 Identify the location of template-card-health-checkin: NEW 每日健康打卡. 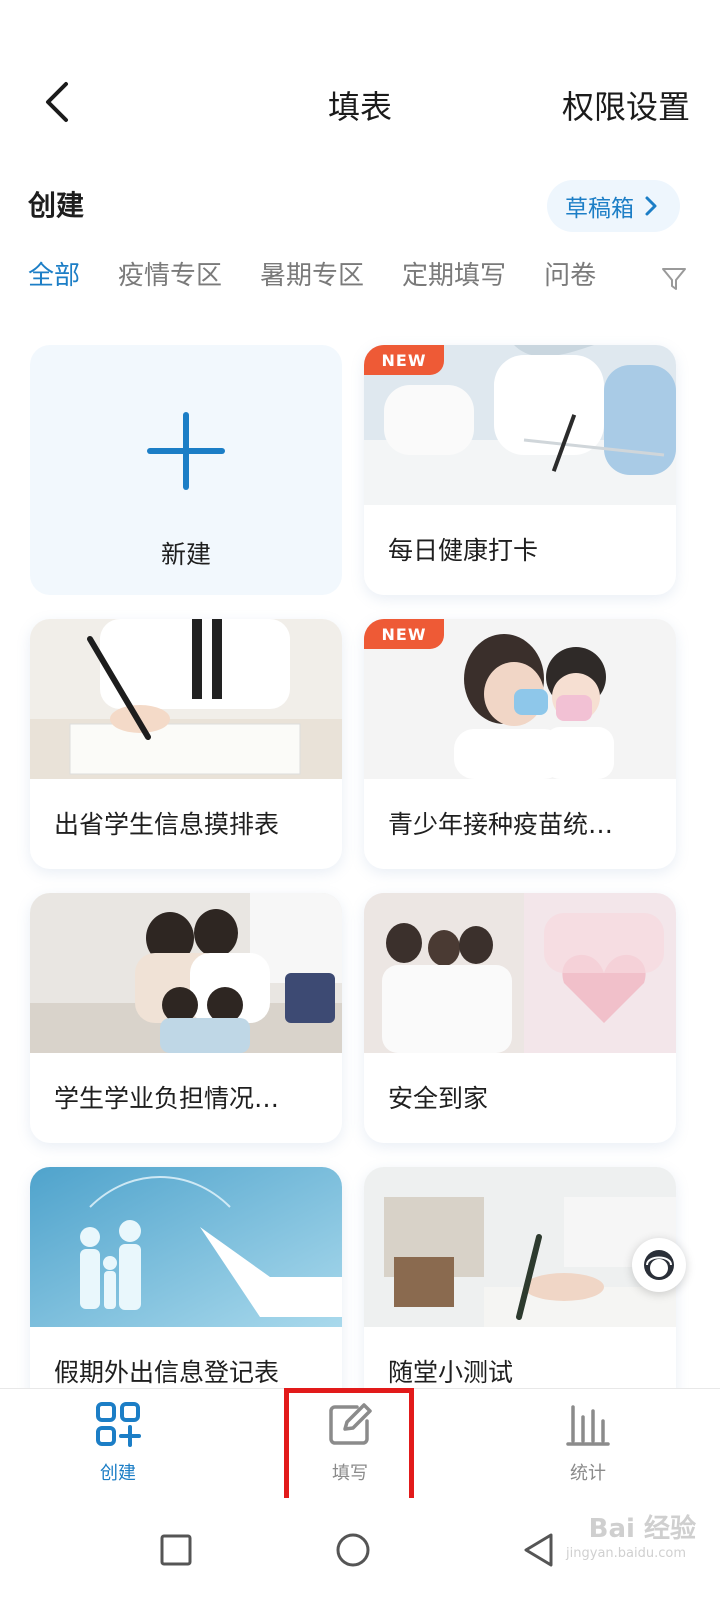
(520, 470).